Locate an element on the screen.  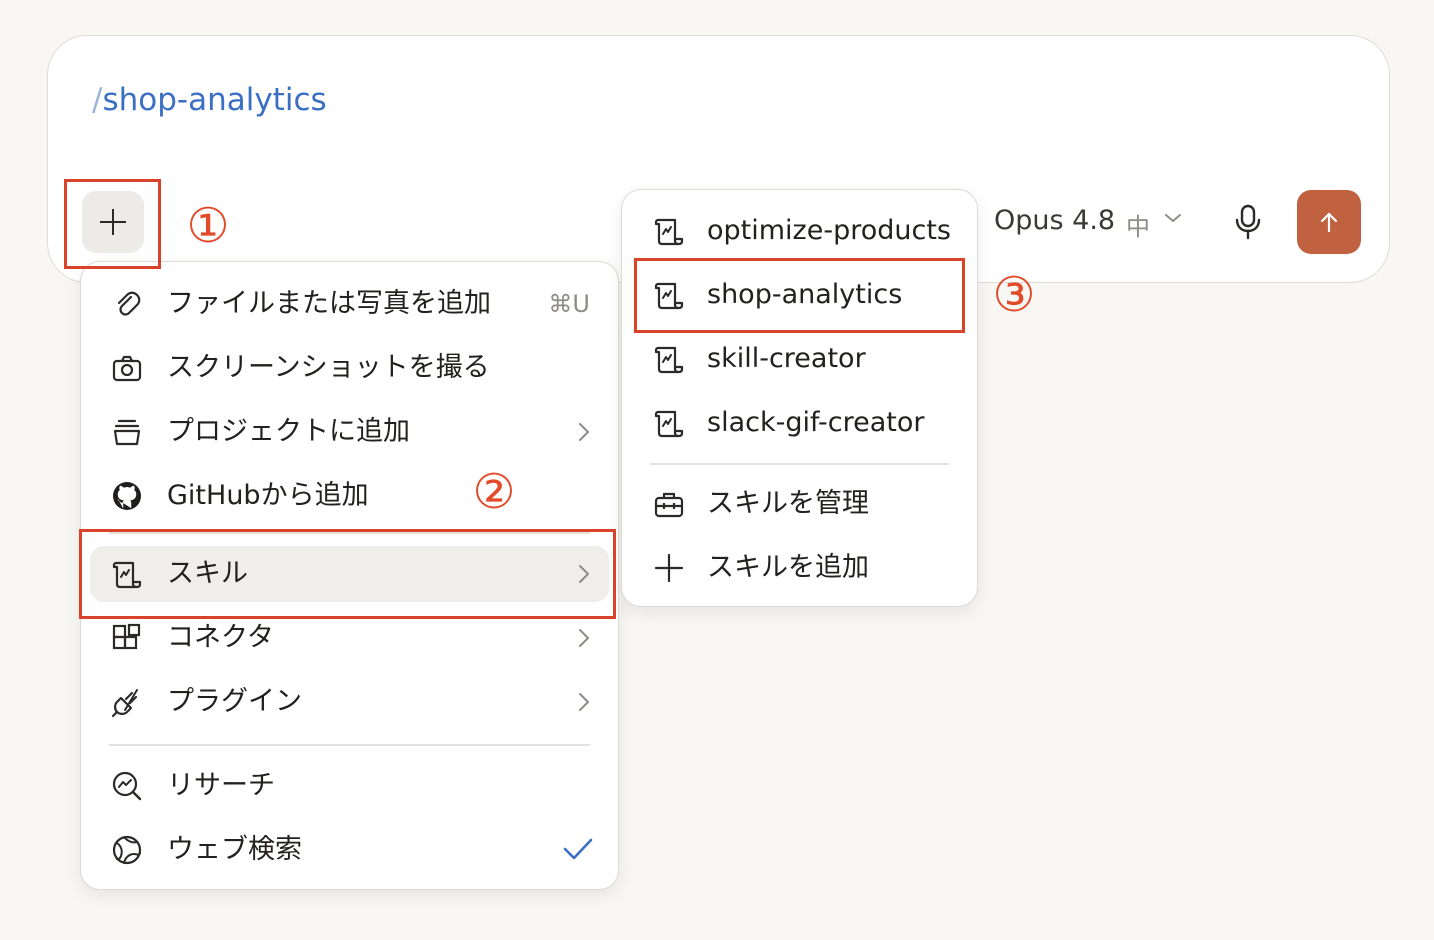
prompt-input: /shop-analytics is located at coordinates (209, 100).